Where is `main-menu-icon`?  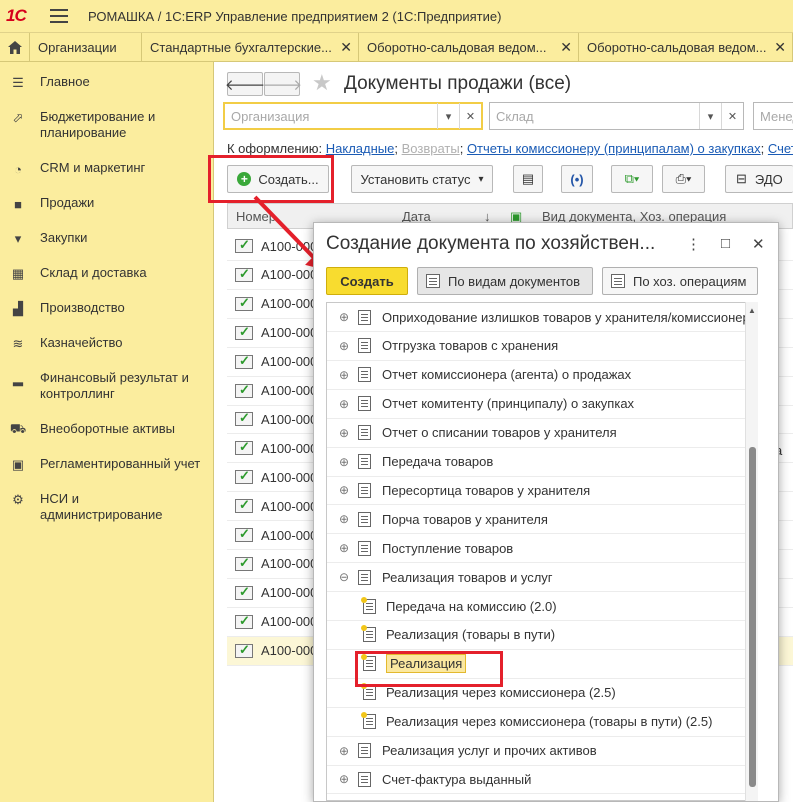 main-menu-icon is located at coordinates (59, 16).